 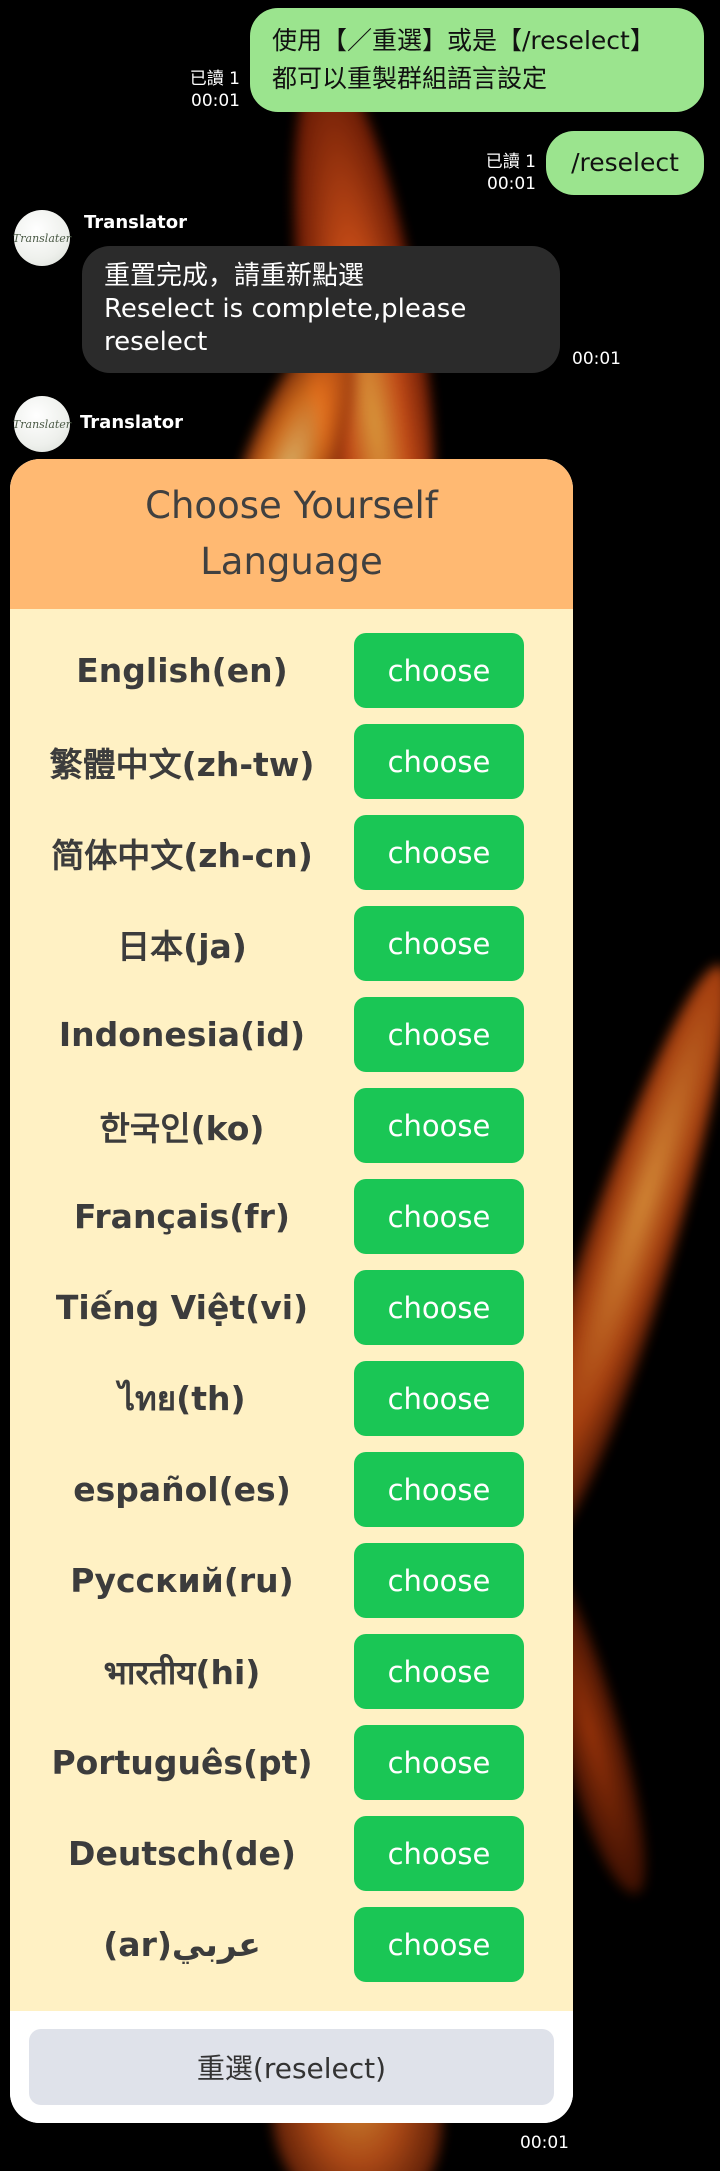 I want to click on language-row: 简体中文(zh-cn) choose, so click(x=291, y=852).